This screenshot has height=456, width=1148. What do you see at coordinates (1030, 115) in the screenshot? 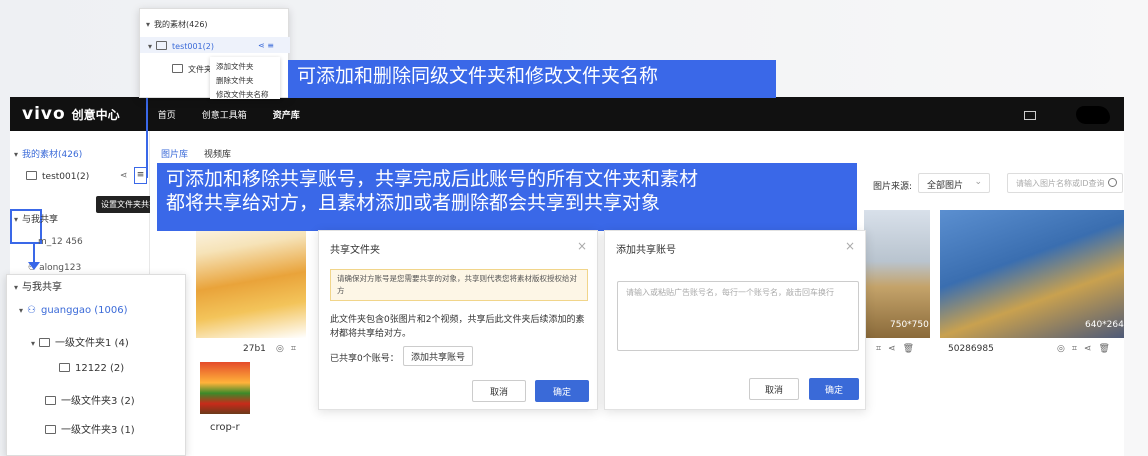
I see `mail-icon` at bounding box center [1030, 115].